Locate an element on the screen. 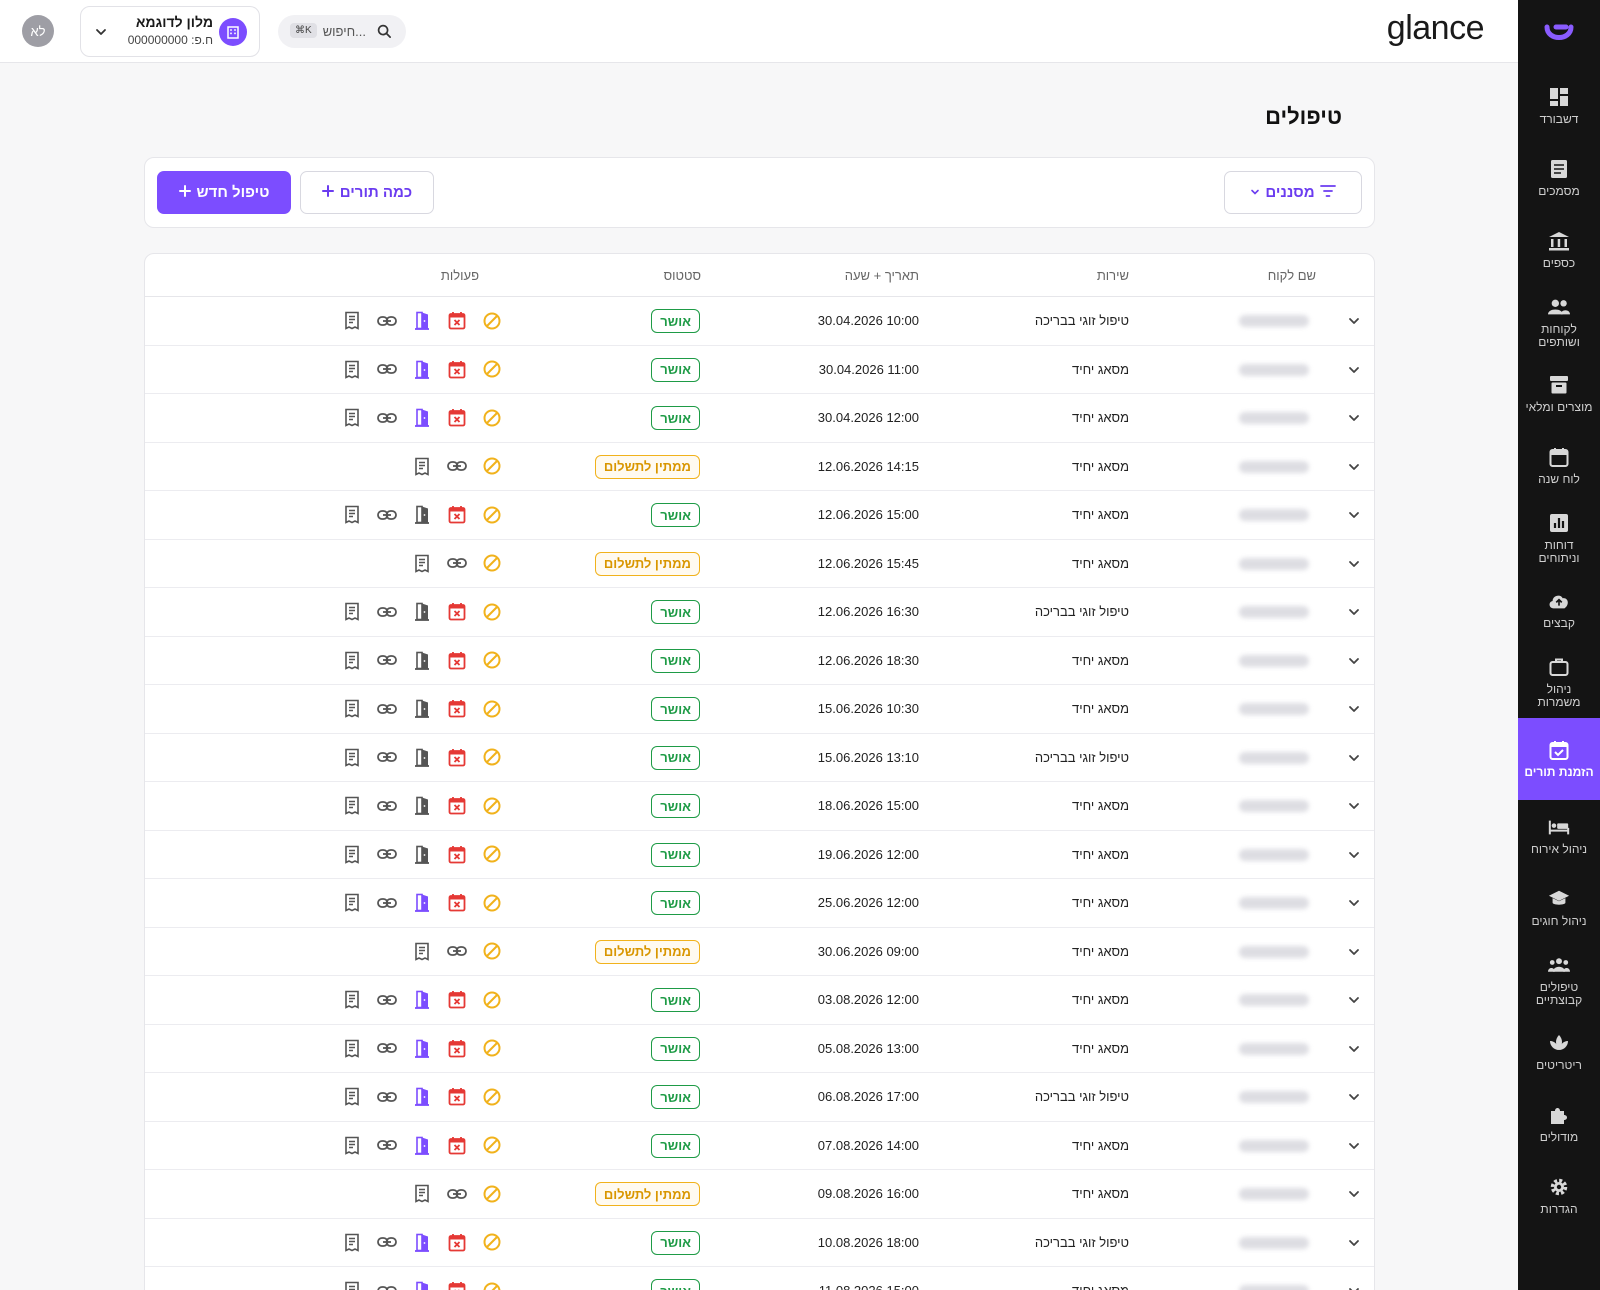 The width and height of the screenshot is (1600, 1290). avatar: לא is located at coordinates (38, 31).